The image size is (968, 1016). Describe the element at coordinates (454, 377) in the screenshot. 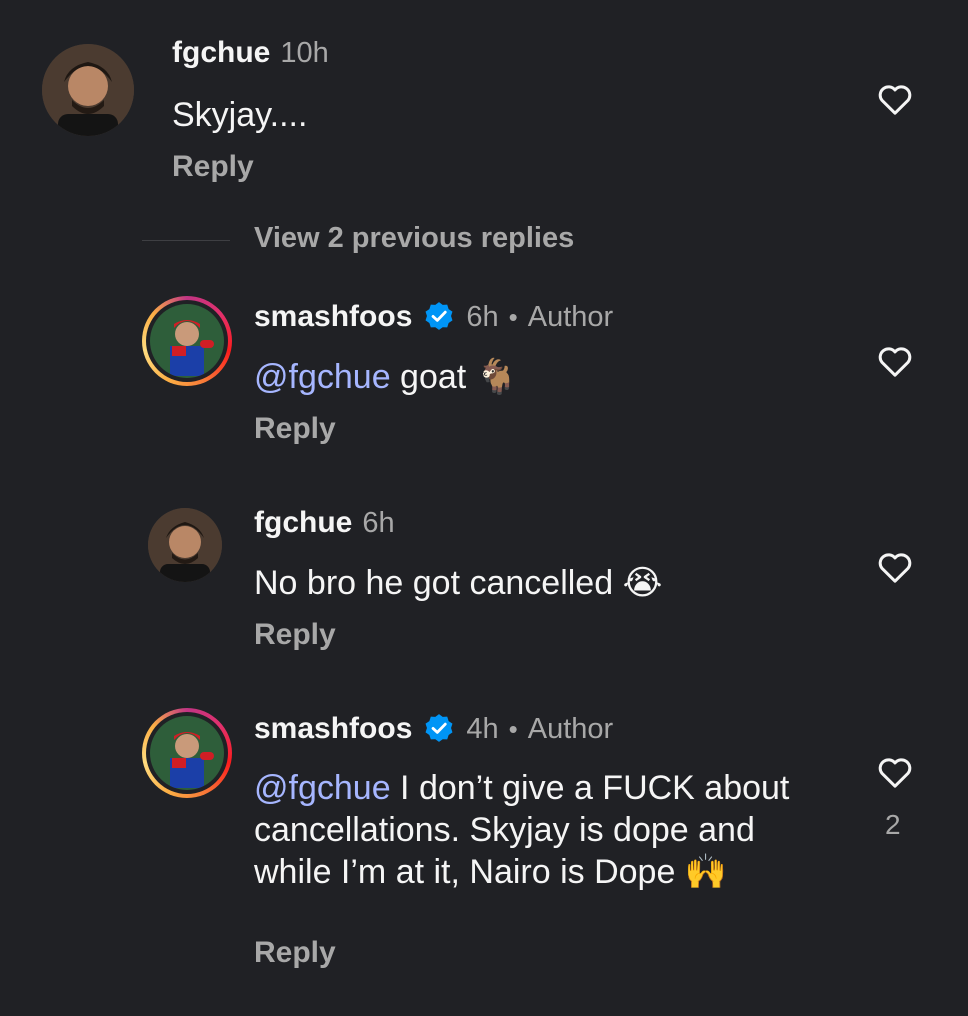

I see `comment-text-content: goat 🐐` at that location.